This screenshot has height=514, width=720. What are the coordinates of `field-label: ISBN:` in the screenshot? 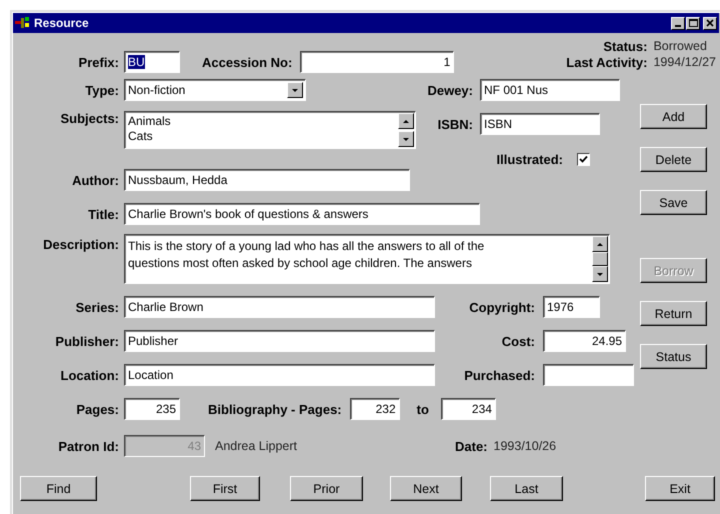 It's located at (454, 124).